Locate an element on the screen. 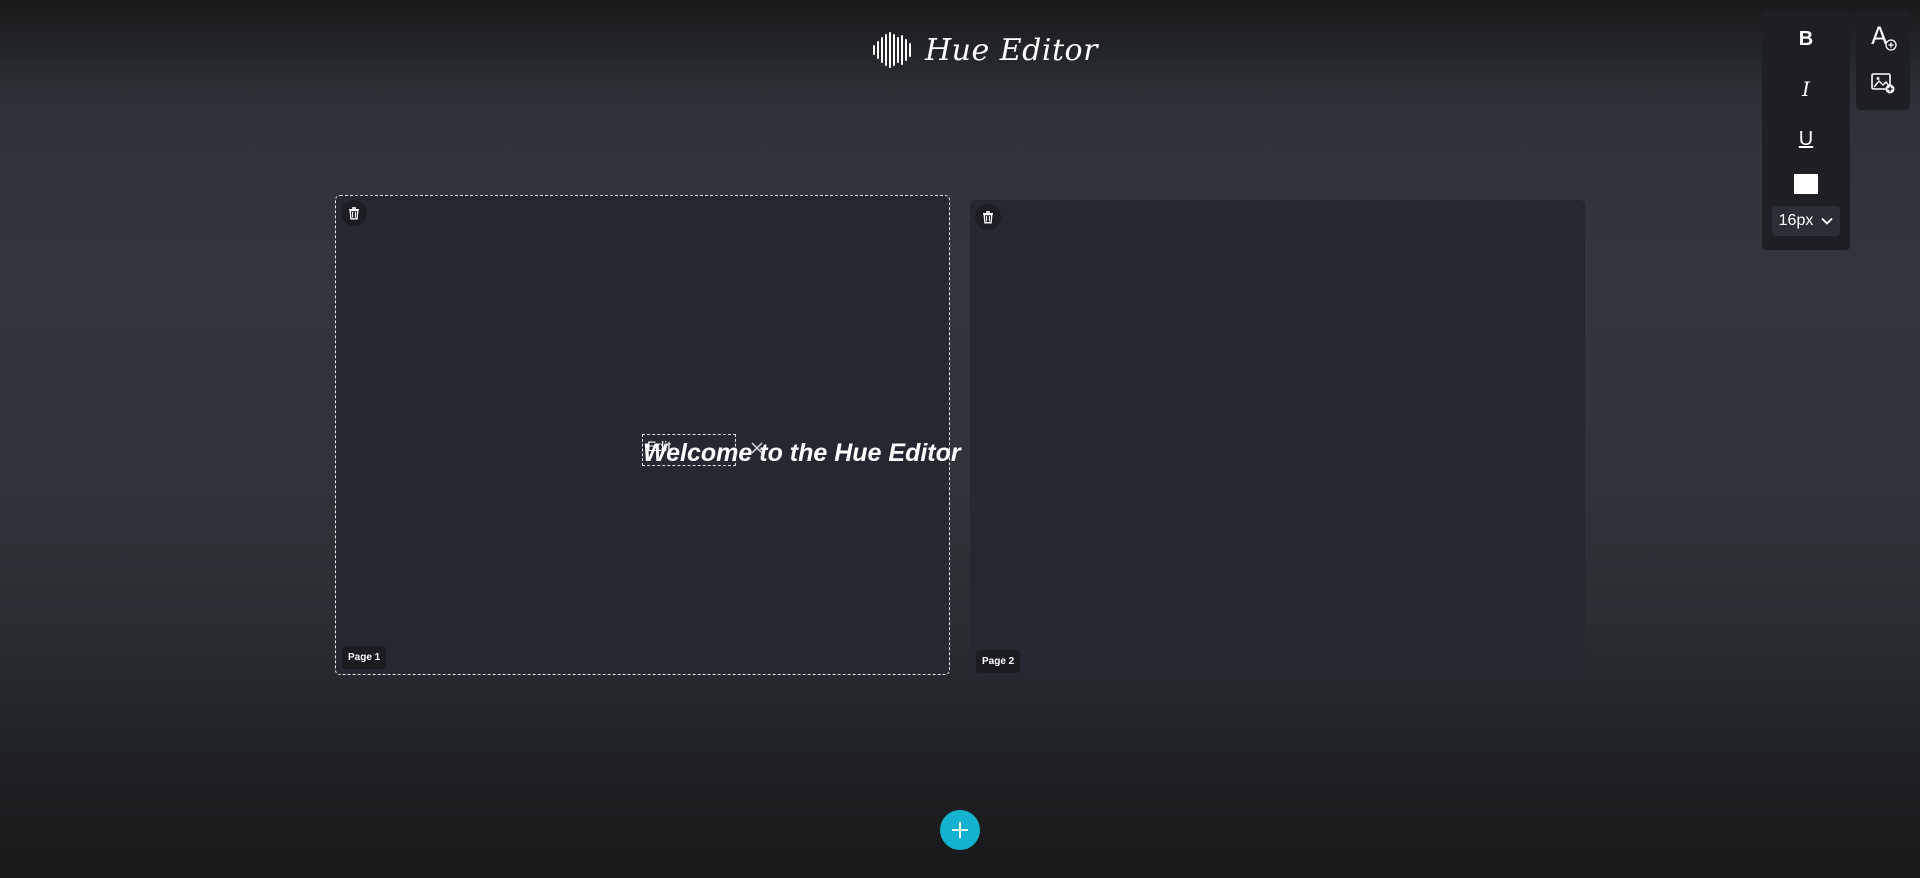 This screenshot has height=878, width=1920. format-toolbar: B I U 16px is located at coordinates (1806, 130).